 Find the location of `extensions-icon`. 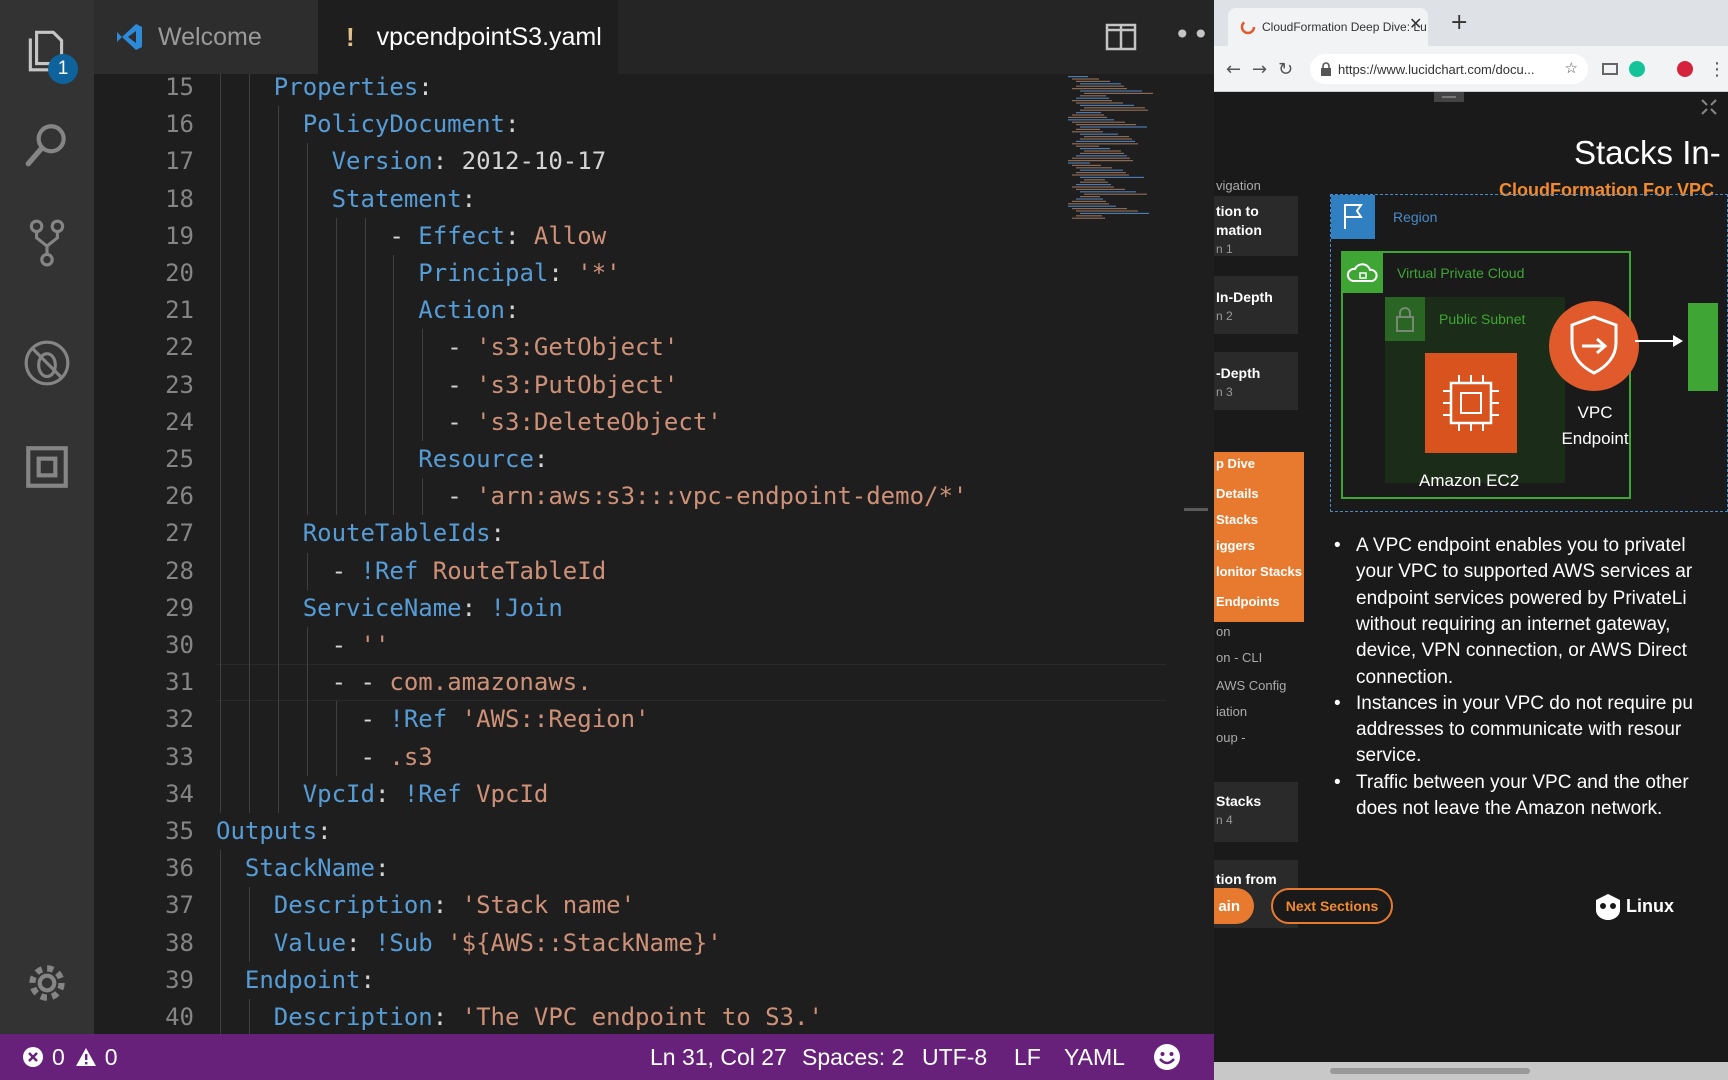

extensions-icon is located at coordinates (47, 467).